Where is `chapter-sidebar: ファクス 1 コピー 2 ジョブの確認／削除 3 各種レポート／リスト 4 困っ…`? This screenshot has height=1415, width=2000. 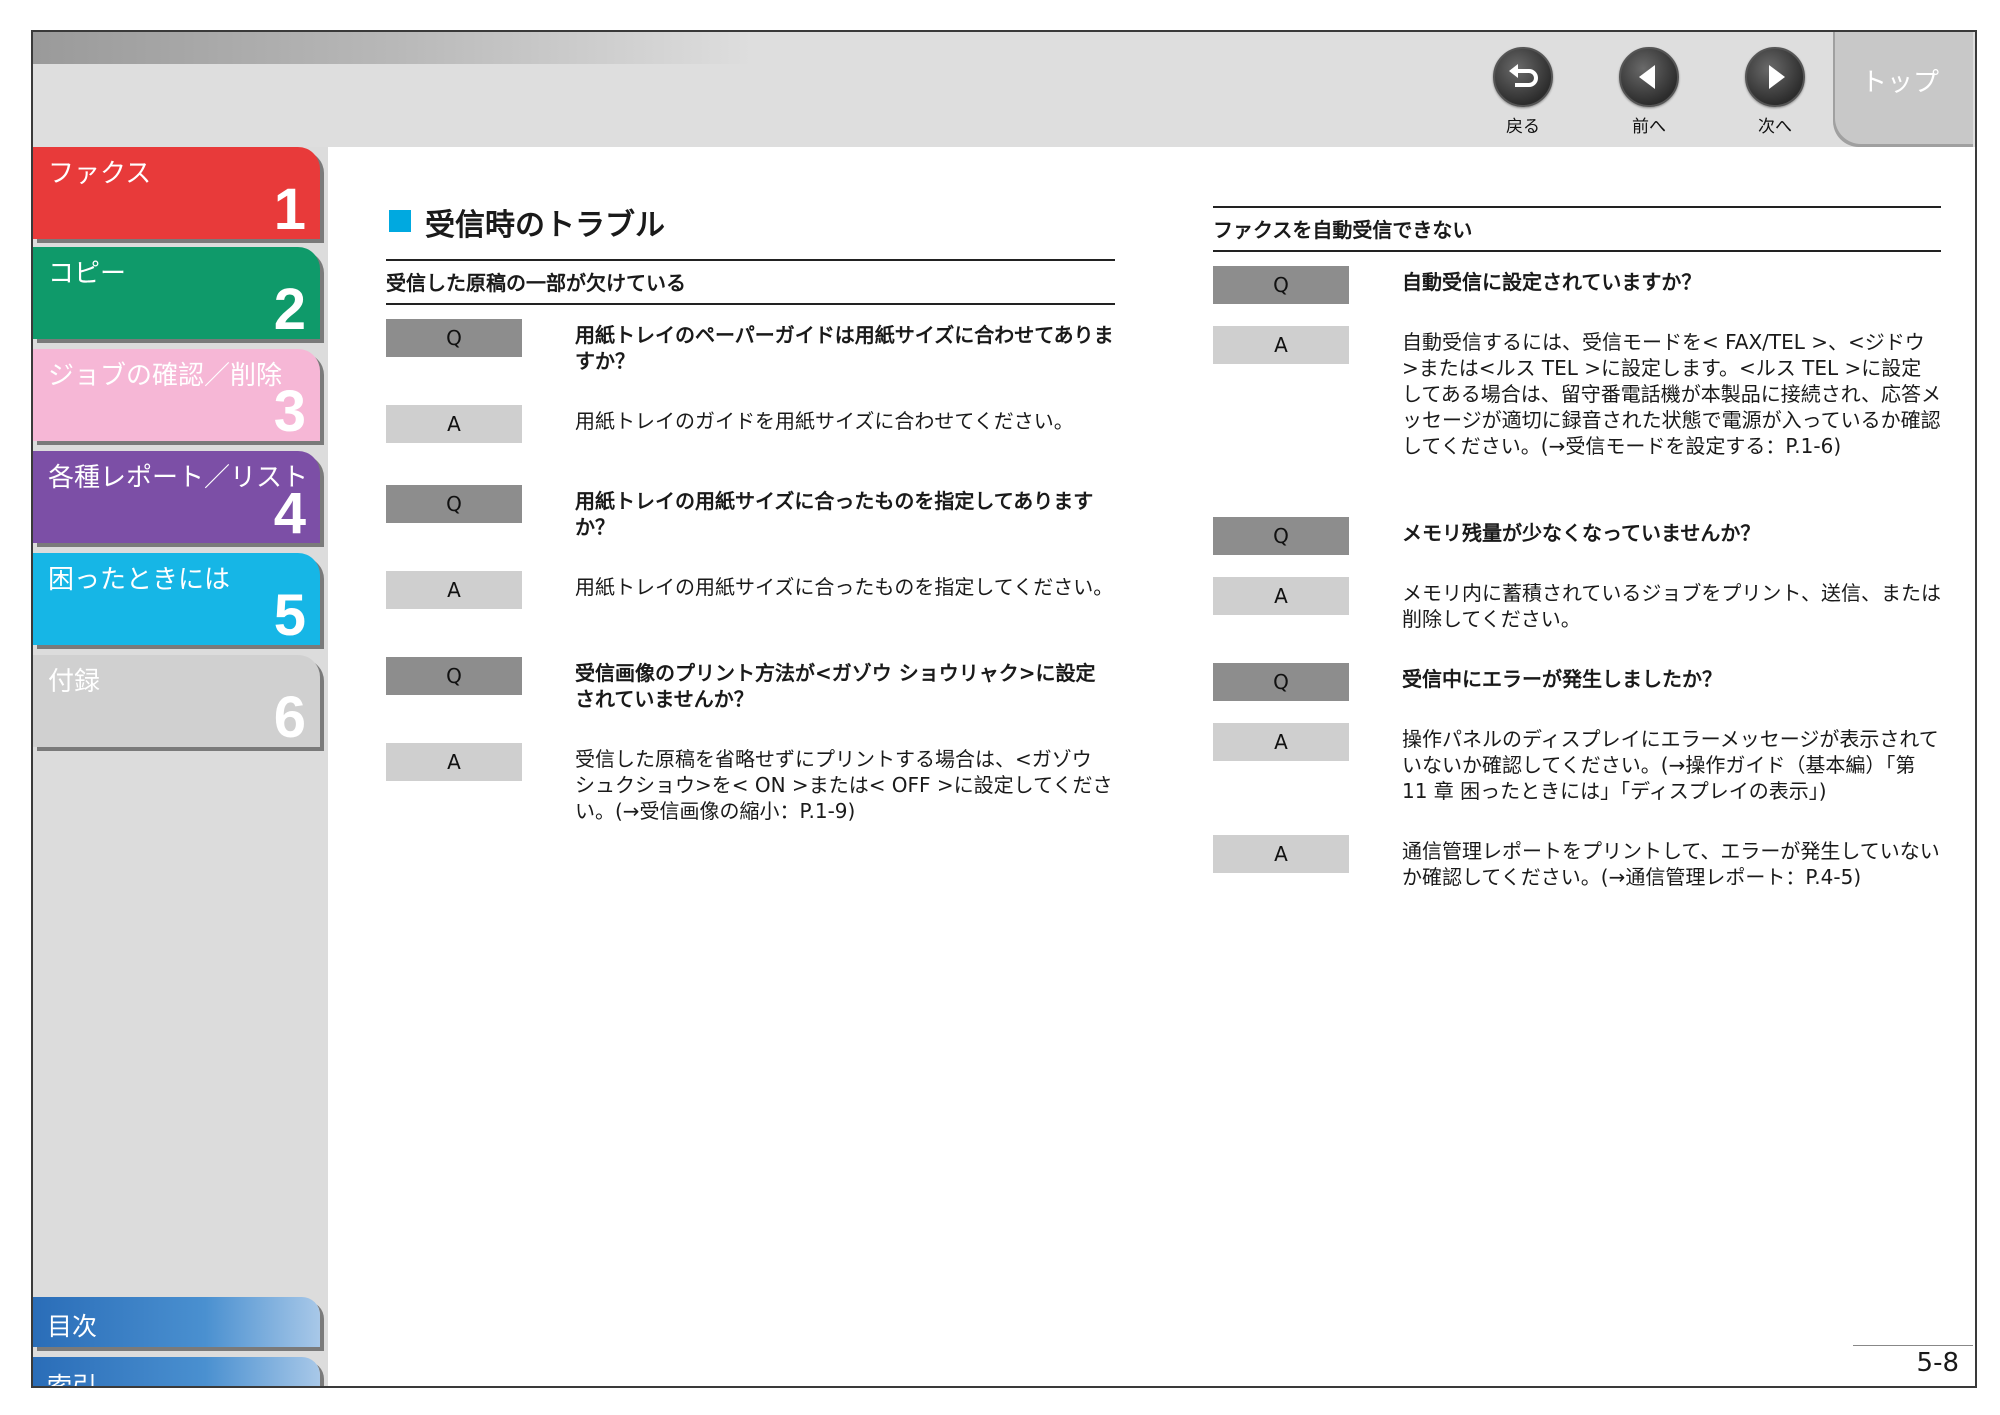 chapter-sidebar: ファクス 1 コピー 2 ジョブの確認／削除 3 各種レポート／リスト 4 困っ… is located at coordinates (180, 767).